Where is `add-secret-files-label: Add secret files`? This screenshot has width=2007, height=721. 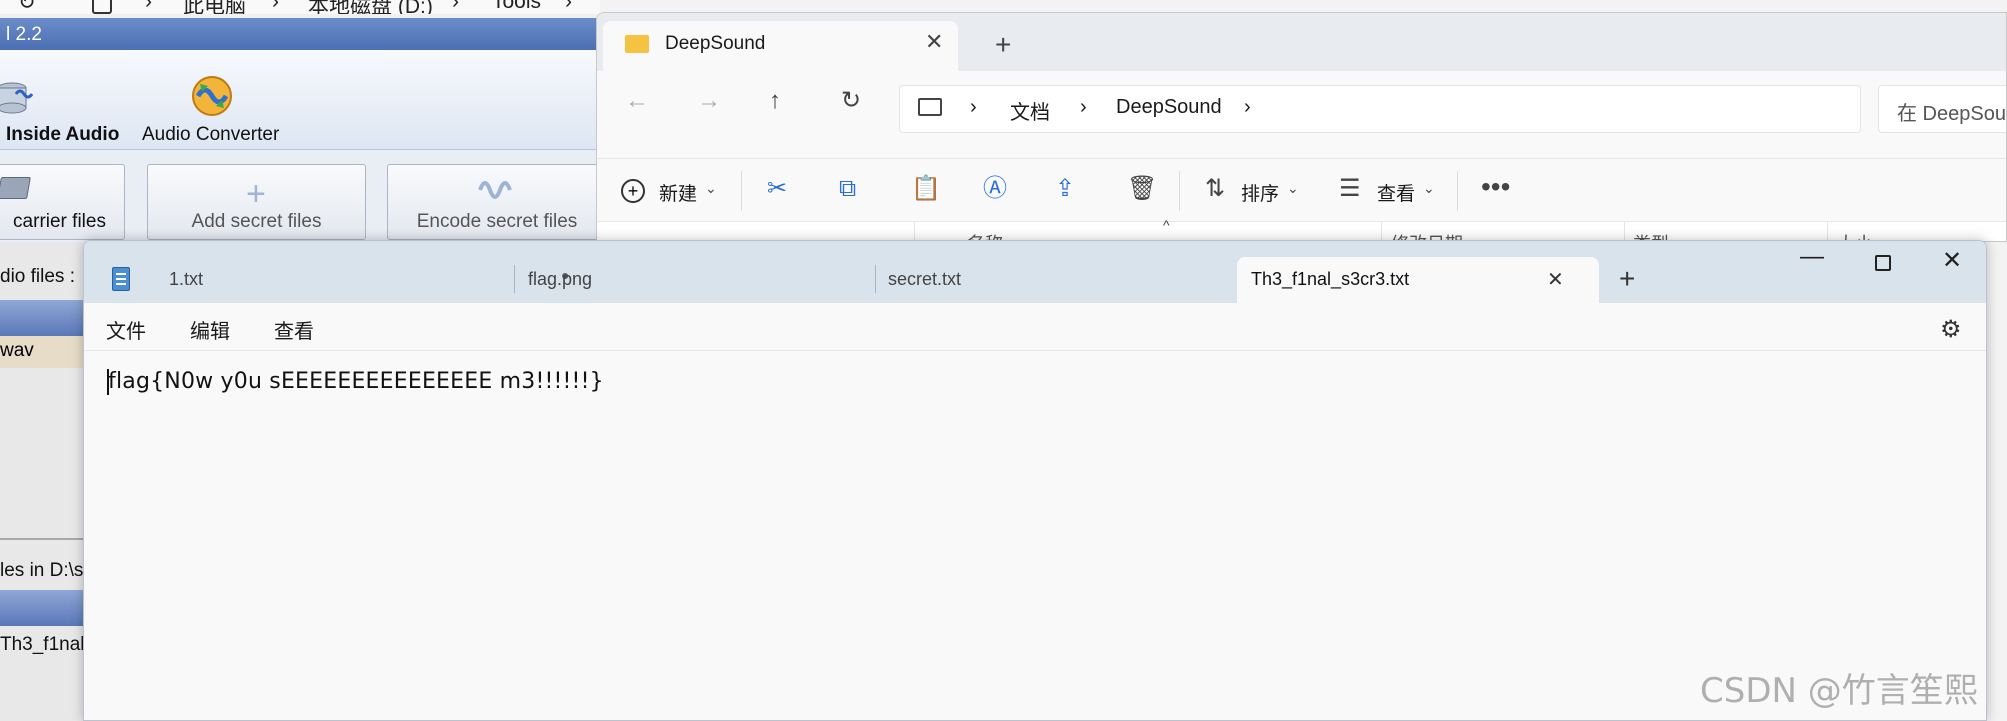
add-secret-files-label: Add secret files is located at coordinates (256, 221).